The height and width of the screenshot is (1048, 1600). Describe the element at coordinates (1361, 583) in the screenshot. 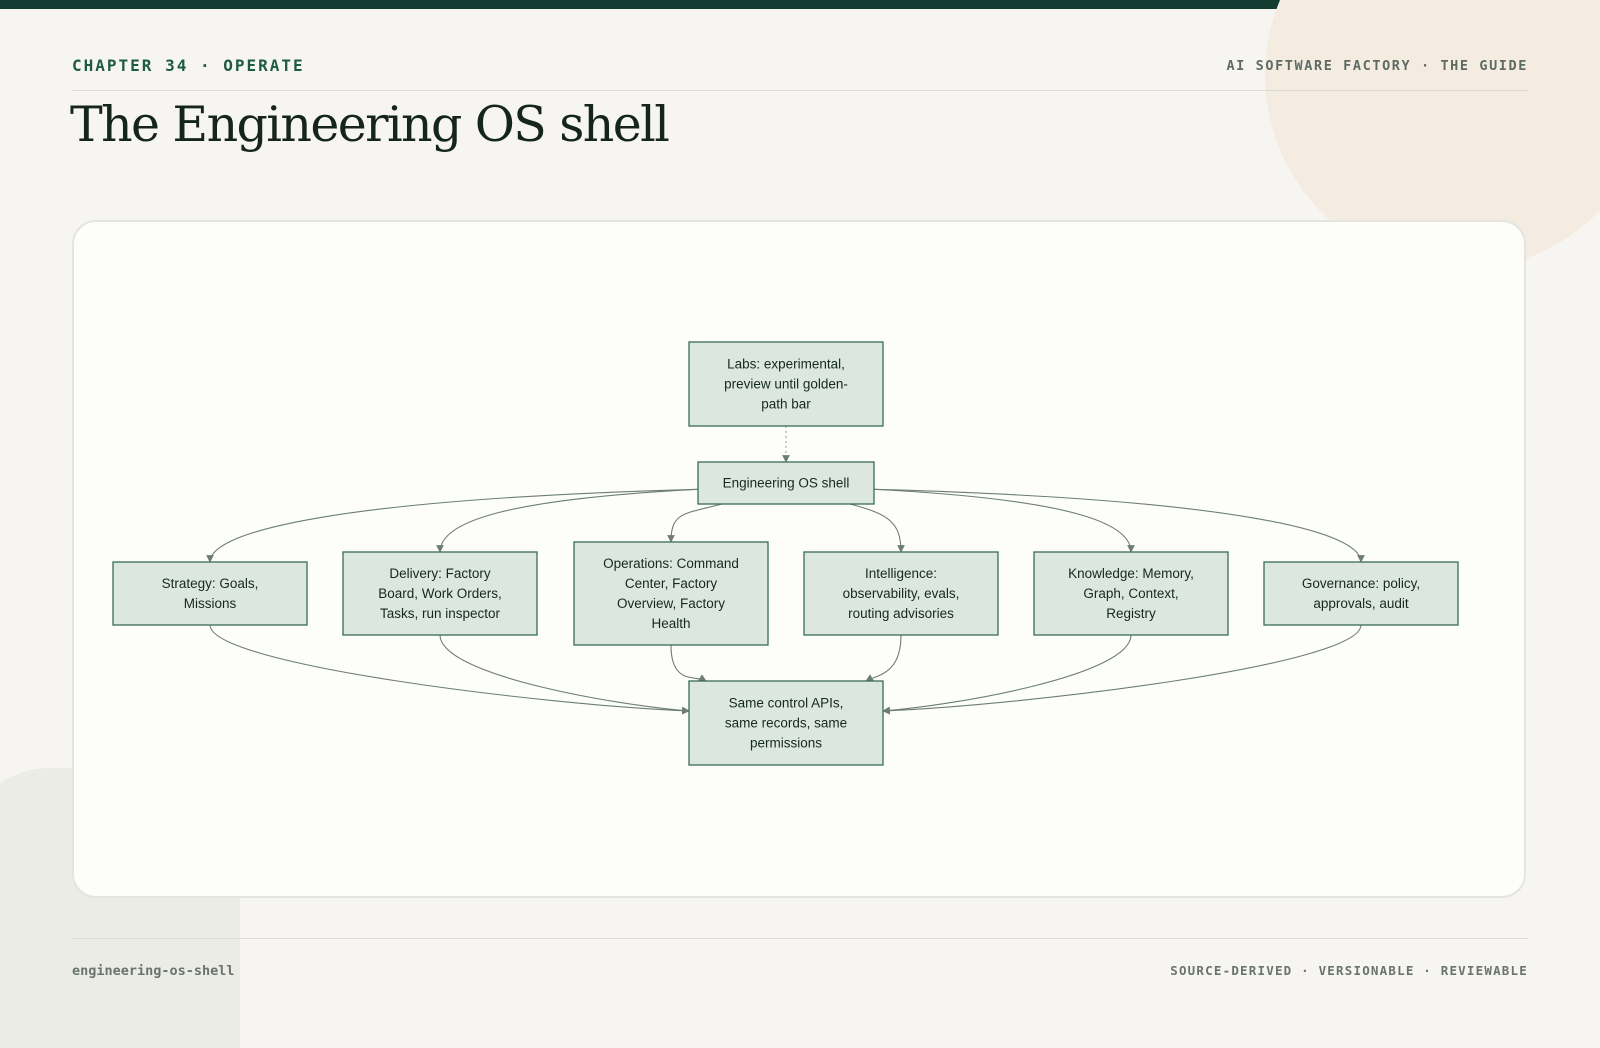

I see `node-label: Governance: policy,` at that location.